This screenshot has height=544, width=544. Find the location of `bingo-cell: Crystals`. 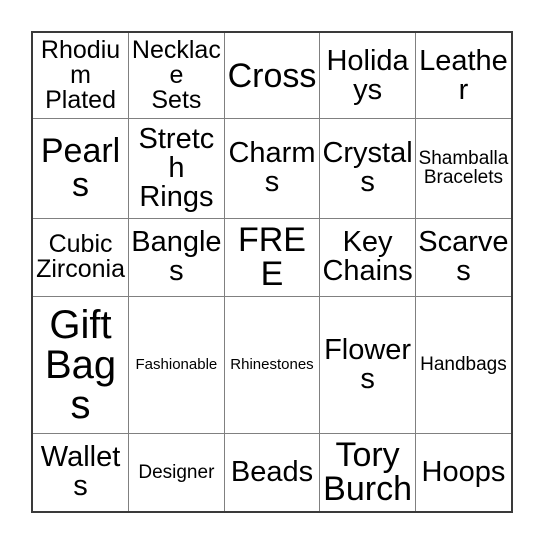

bingo-cell: Crystals is located at coordinates (367, 168).